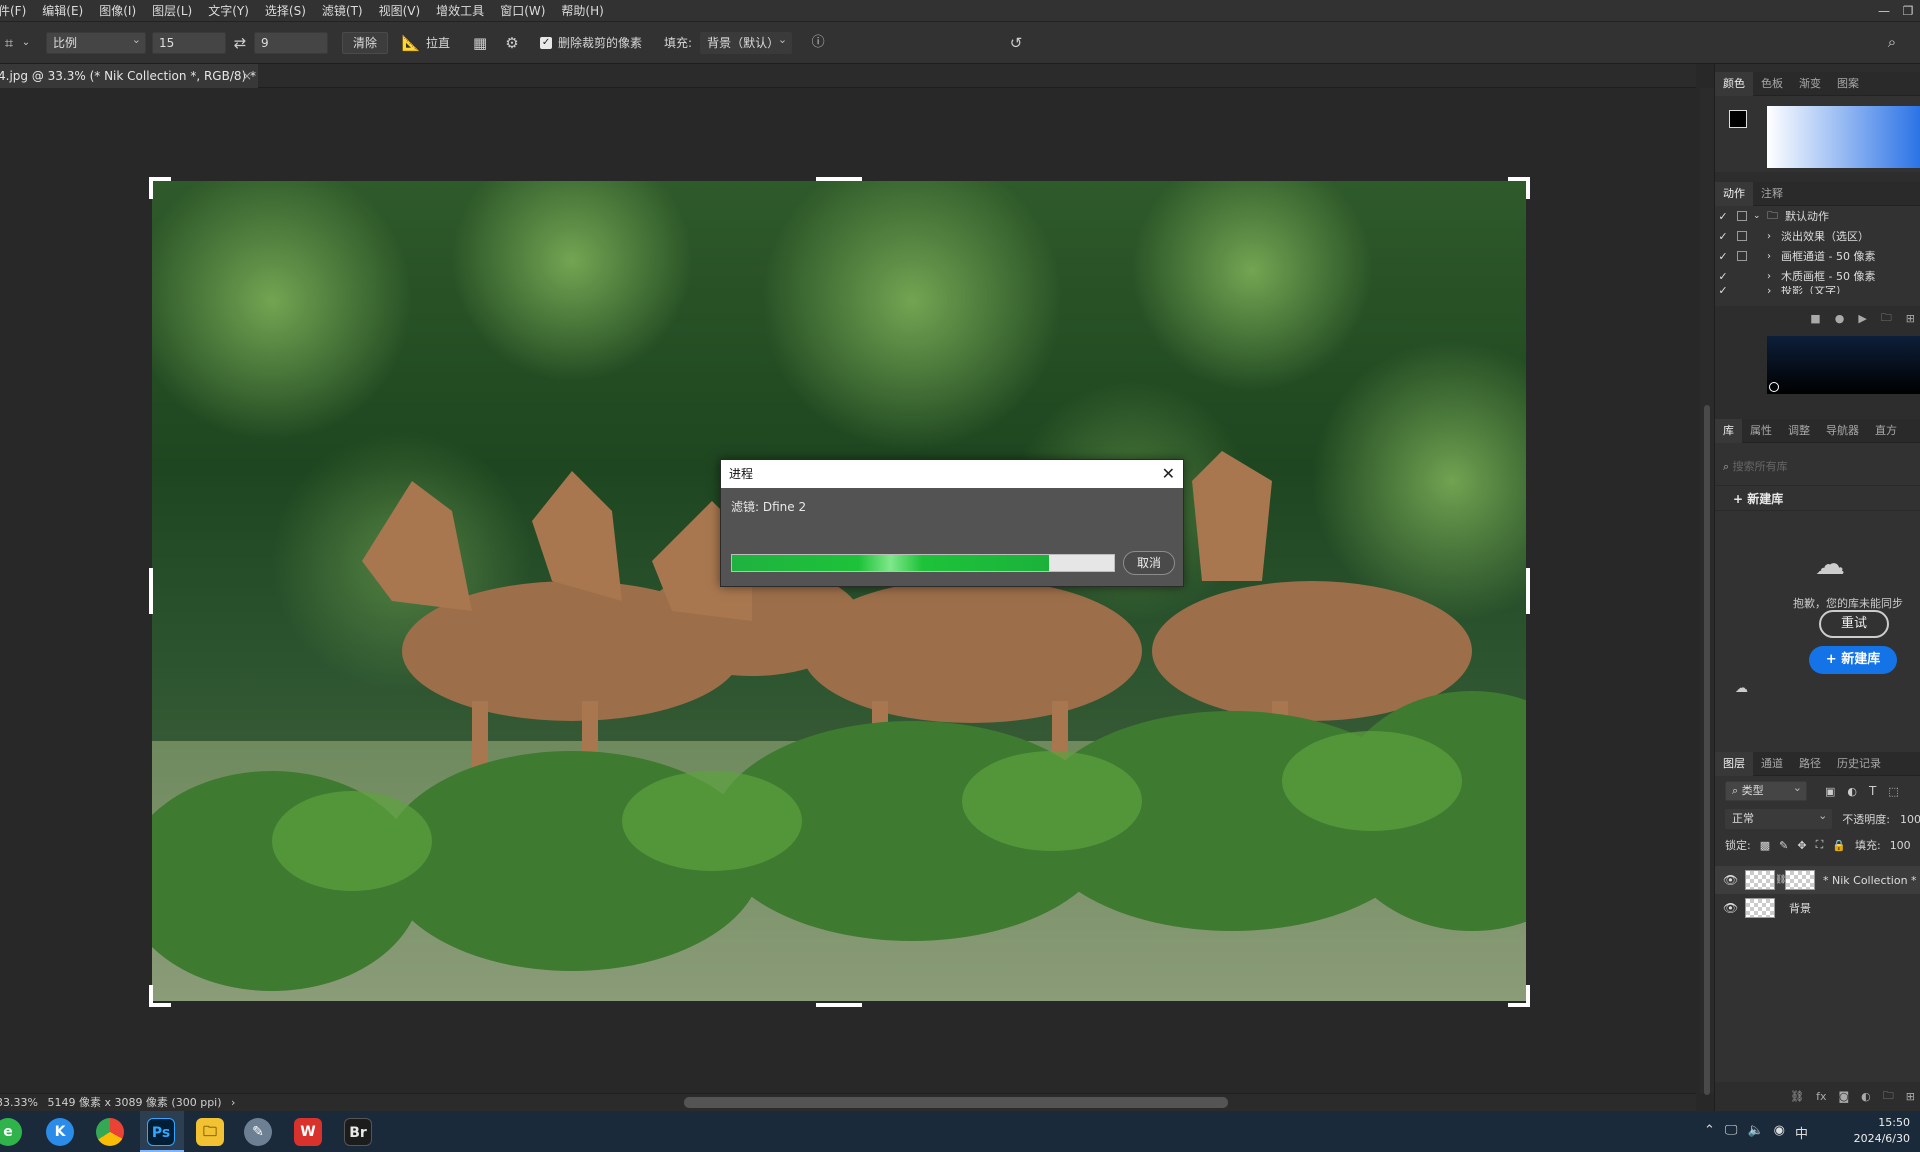 The height and width of the screenshot is (1152, 1920). Describe the element at coordinates (460, 11) in the screenshot. I see `menu-plugins: 增效工具` at that location.